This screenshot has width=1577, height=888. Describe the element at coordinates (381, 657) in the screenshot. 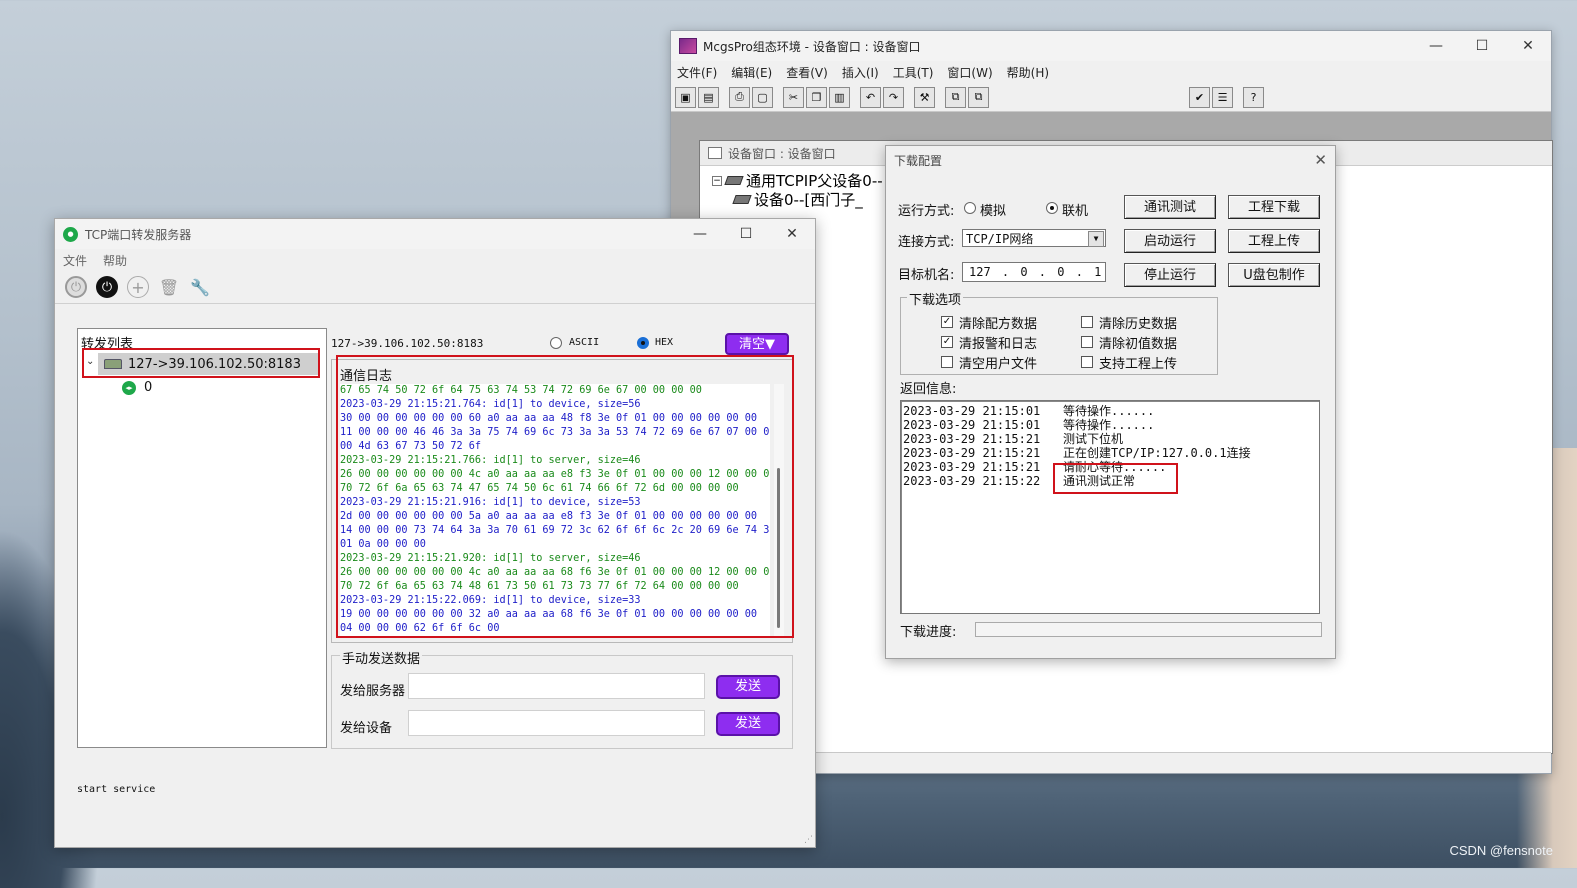

I see `manual-send-title: 手动发送数据` at that location.